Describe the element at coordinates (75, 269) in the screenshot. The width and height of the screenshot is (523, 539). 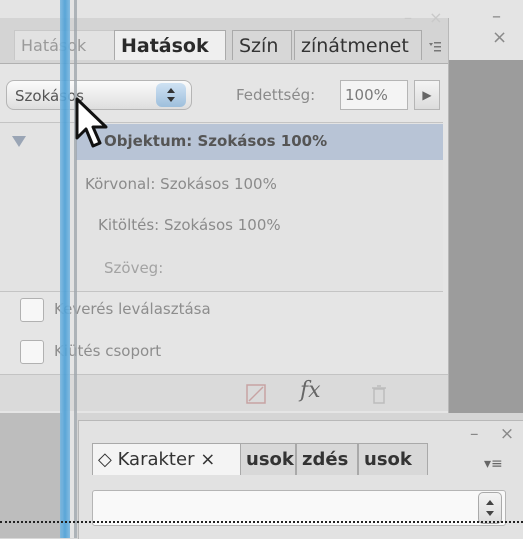
I see `gray-guide-line` at that location.